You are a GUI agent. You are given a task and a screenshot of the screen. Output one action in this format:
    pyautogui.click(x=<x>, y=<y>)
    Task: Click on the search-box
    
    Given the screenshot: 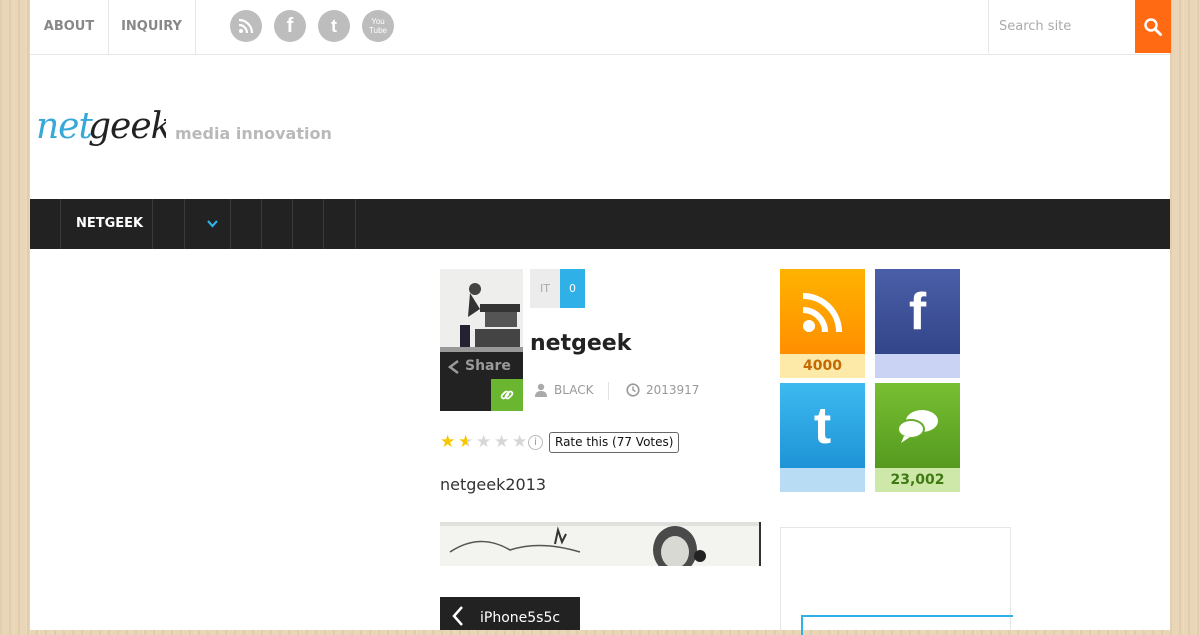 What is the action you would take?
    pyautogui.click(x=1079, y=26)
    